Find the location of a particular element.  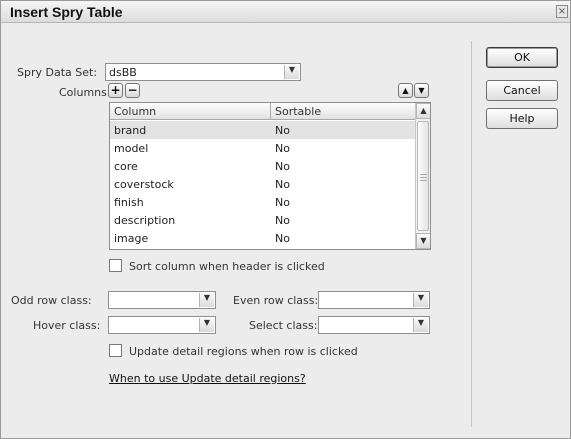

columns-label: Columns: is located at coordinates (85, 92).